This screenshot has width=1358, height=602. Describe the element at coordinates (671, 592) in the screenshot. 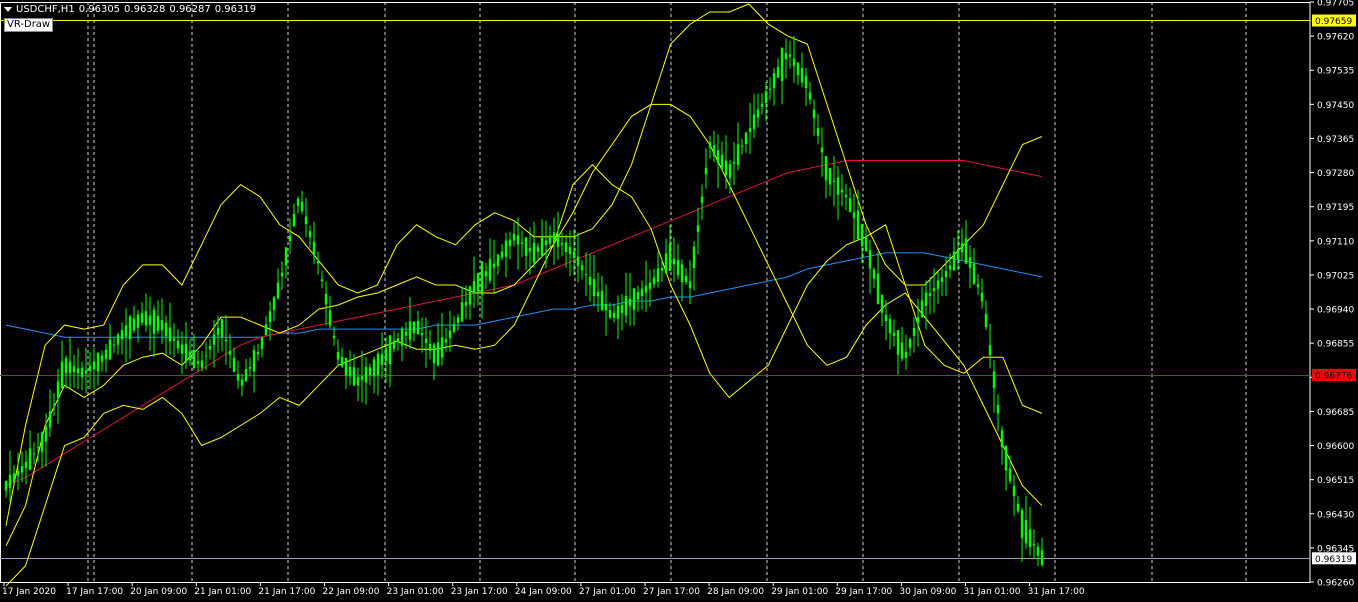

I see `time-tick-label: 27 Jan 17:00` at that location.